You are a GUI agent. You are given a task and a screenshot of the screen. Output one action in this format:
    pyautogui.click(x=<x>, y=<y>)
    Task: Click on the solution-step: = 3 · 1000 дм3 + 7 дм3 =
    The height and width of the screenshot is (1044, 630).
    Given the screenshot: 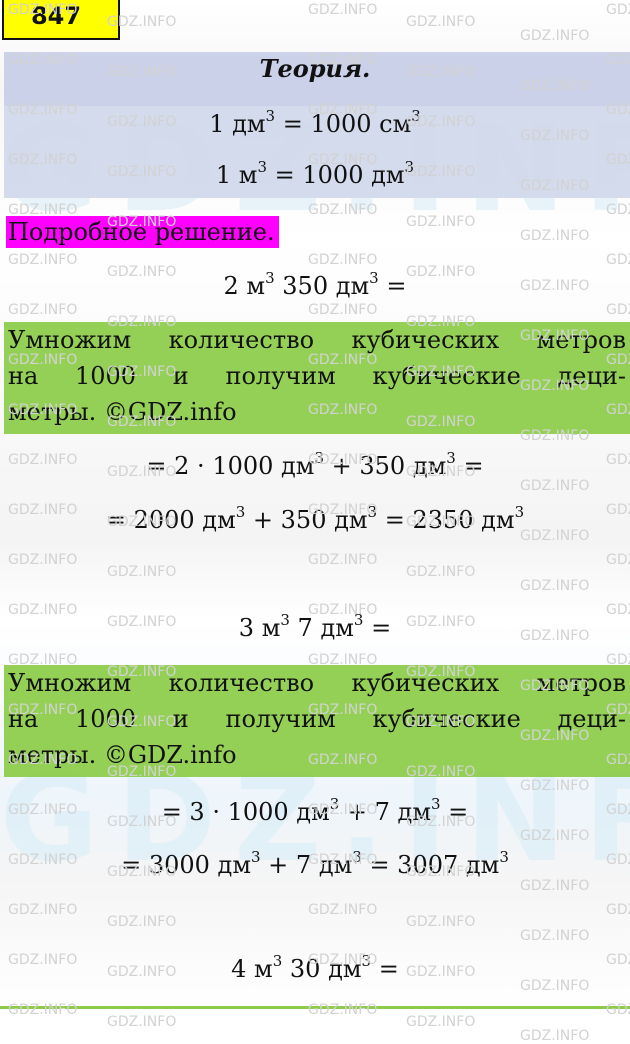 What is the action you would take?
    pyautogui.click(x=315, y=810)
    